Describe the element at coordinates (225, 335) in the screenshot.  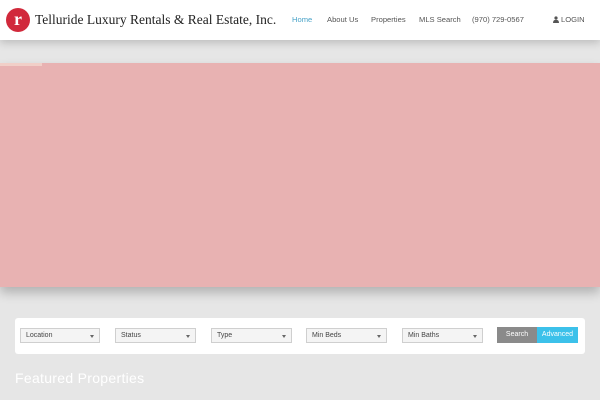
I see `type-select-label: Type` at that location.